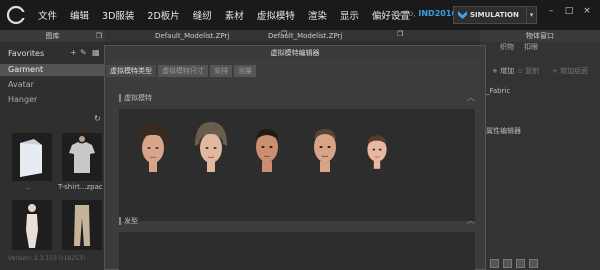 The image size is (600, 270). I want to click on menu-items: 文件 编辑 3D服装 2D板片 缝纫 素材 虚拟模特 渲染 显示 偏好设置, so click(230, 15).